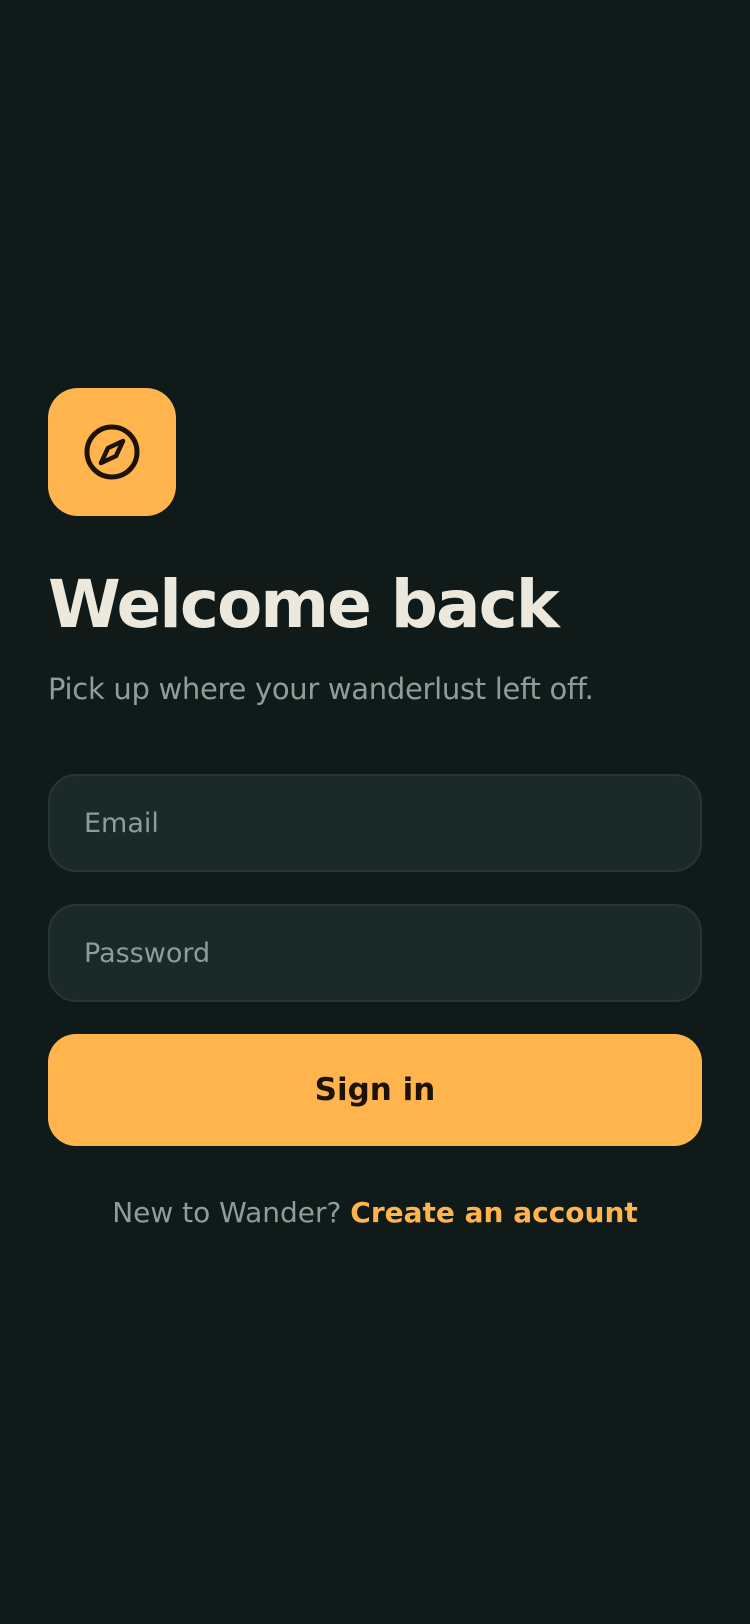  What do you see at coordinates (304, 604) in the screenshot?
I see `page-title: Welcome back` at bounding box center [304, 604].